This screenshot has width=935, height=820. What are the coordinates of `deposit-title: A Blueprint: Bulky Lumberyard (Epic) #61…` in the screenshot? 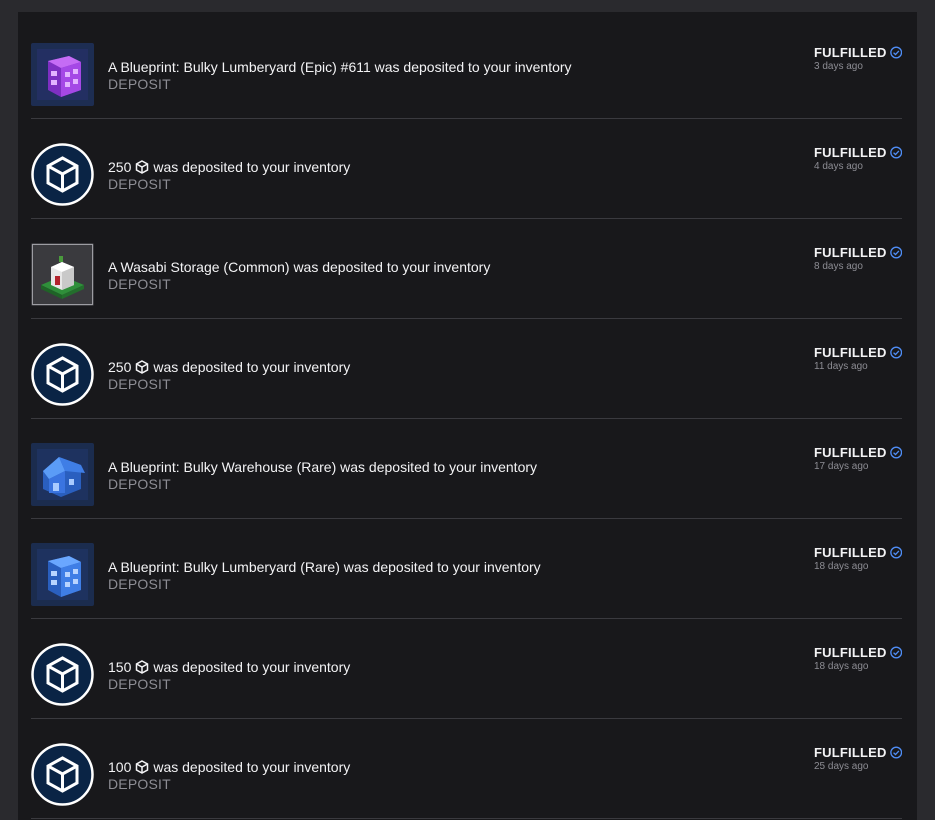 It's located at (340, 67).